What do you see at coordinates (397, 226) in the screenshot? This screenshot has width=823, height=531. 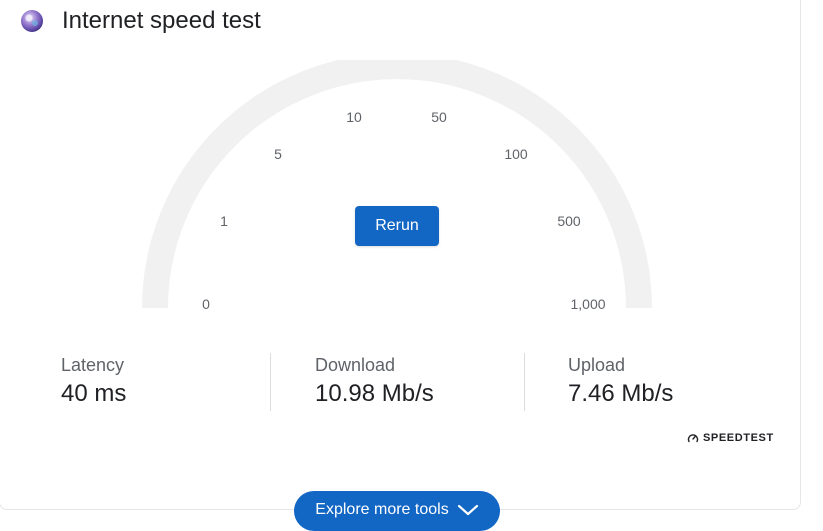 I see `rerun-button: Rerun` at bounding box center [397, 226].